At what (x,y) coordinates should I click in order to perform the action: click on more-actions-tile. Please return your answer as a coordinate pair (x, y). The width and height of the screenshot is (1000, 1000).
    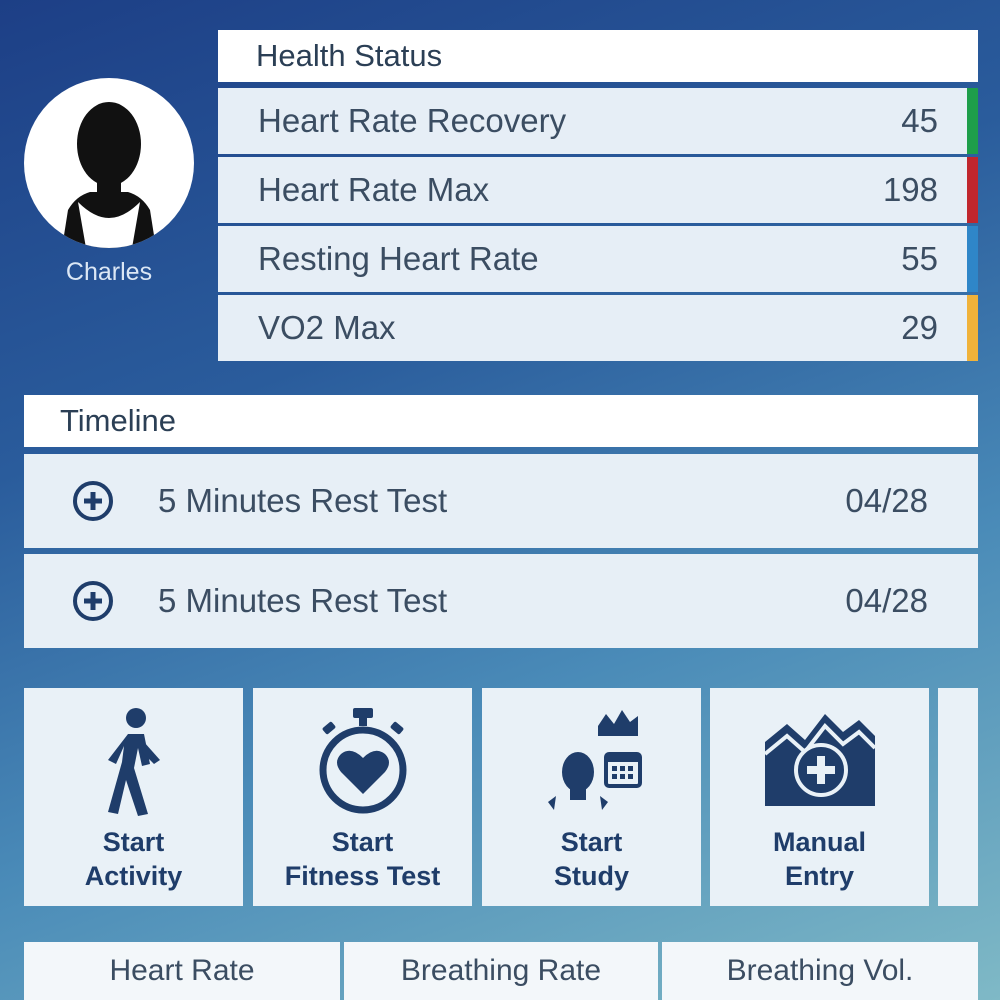
    Looking at the image, I should click on (958, 797).